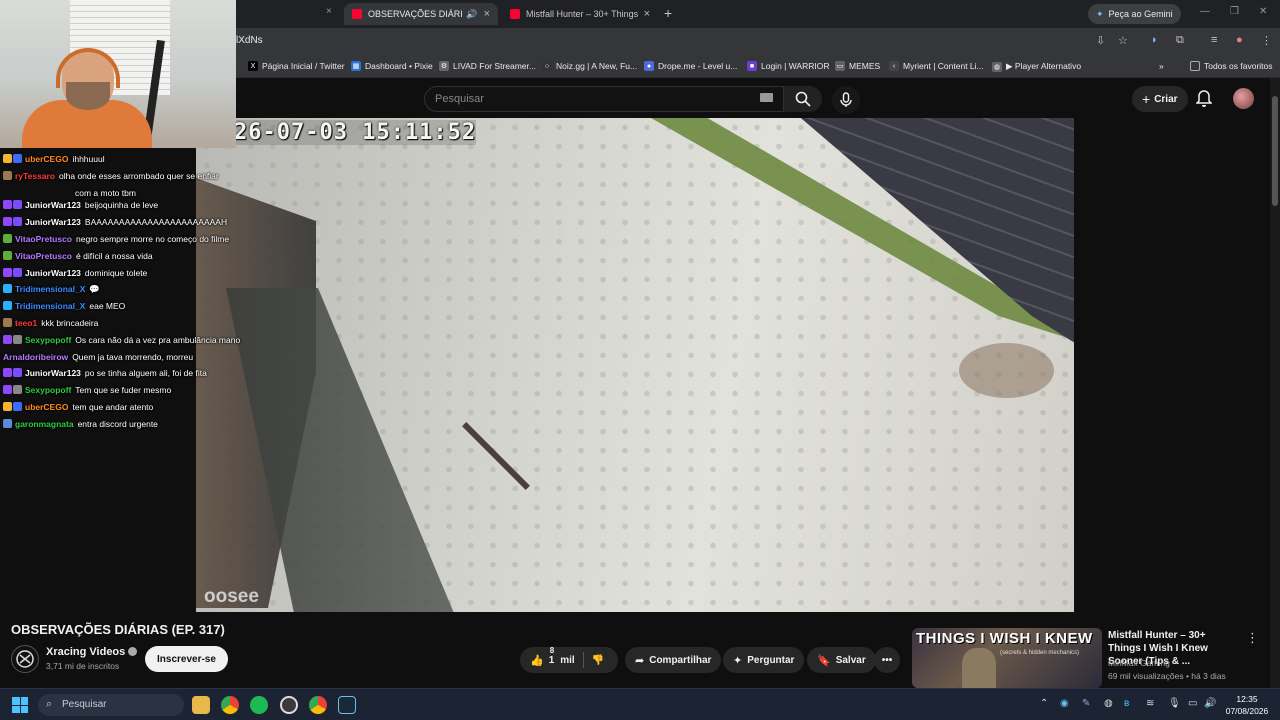 The height and width of the screenshot is (720, 1280). Describe the element at coordinates (979, 668) in the screenshot. I see `character-figure` at that location.